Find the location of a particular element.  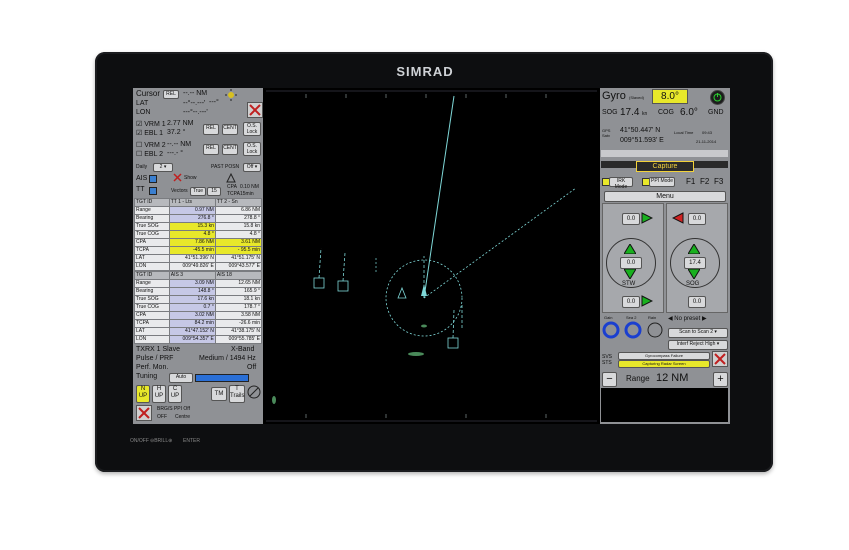

hw-enter-label: ENTER is located at coordinates (191, 441).